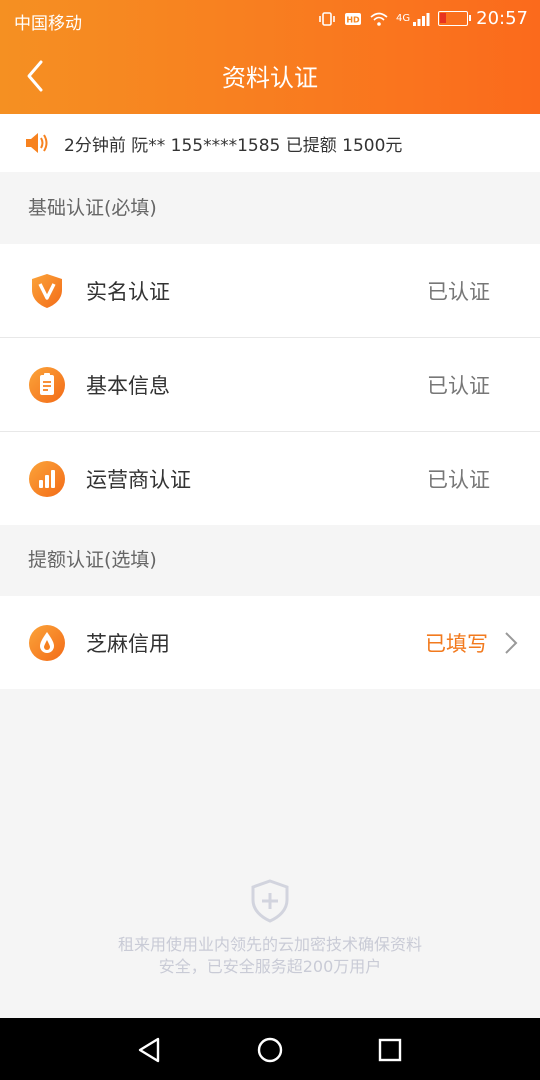 The image size is (540, 1080). What do you see at coordinates (270, 478) in the screenshot?
I see `list-item-carrier: 运营商认证 已认证` at bounding box center [270, 478].